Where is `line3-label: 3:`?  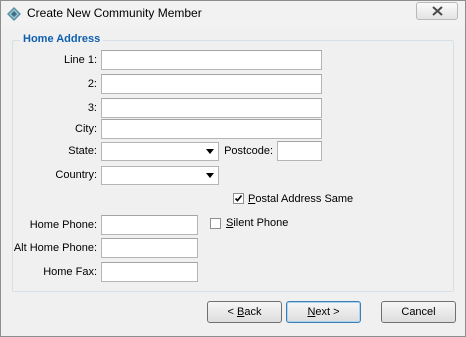
line3-label: 3: is located at coordinates (92, 108).